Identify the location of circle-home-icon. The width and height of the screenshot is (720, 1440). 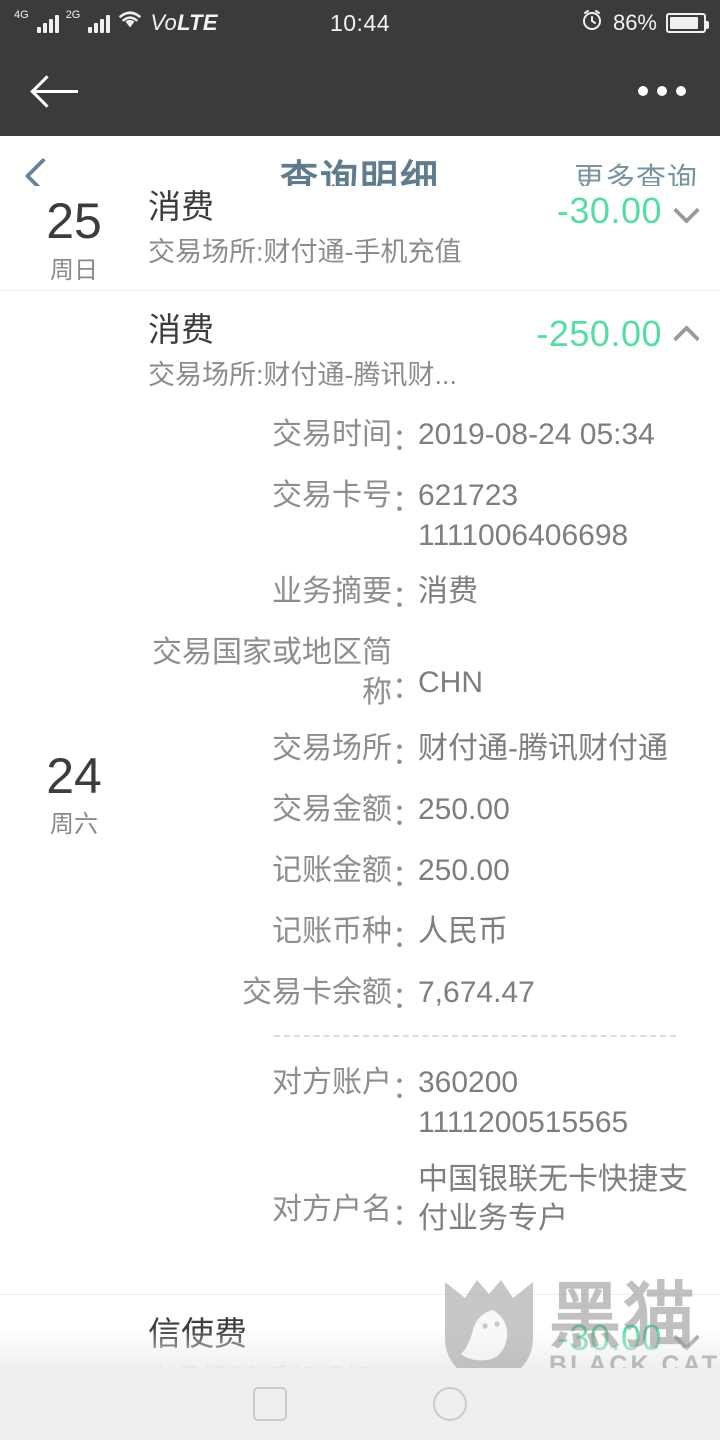
(450, 1404).